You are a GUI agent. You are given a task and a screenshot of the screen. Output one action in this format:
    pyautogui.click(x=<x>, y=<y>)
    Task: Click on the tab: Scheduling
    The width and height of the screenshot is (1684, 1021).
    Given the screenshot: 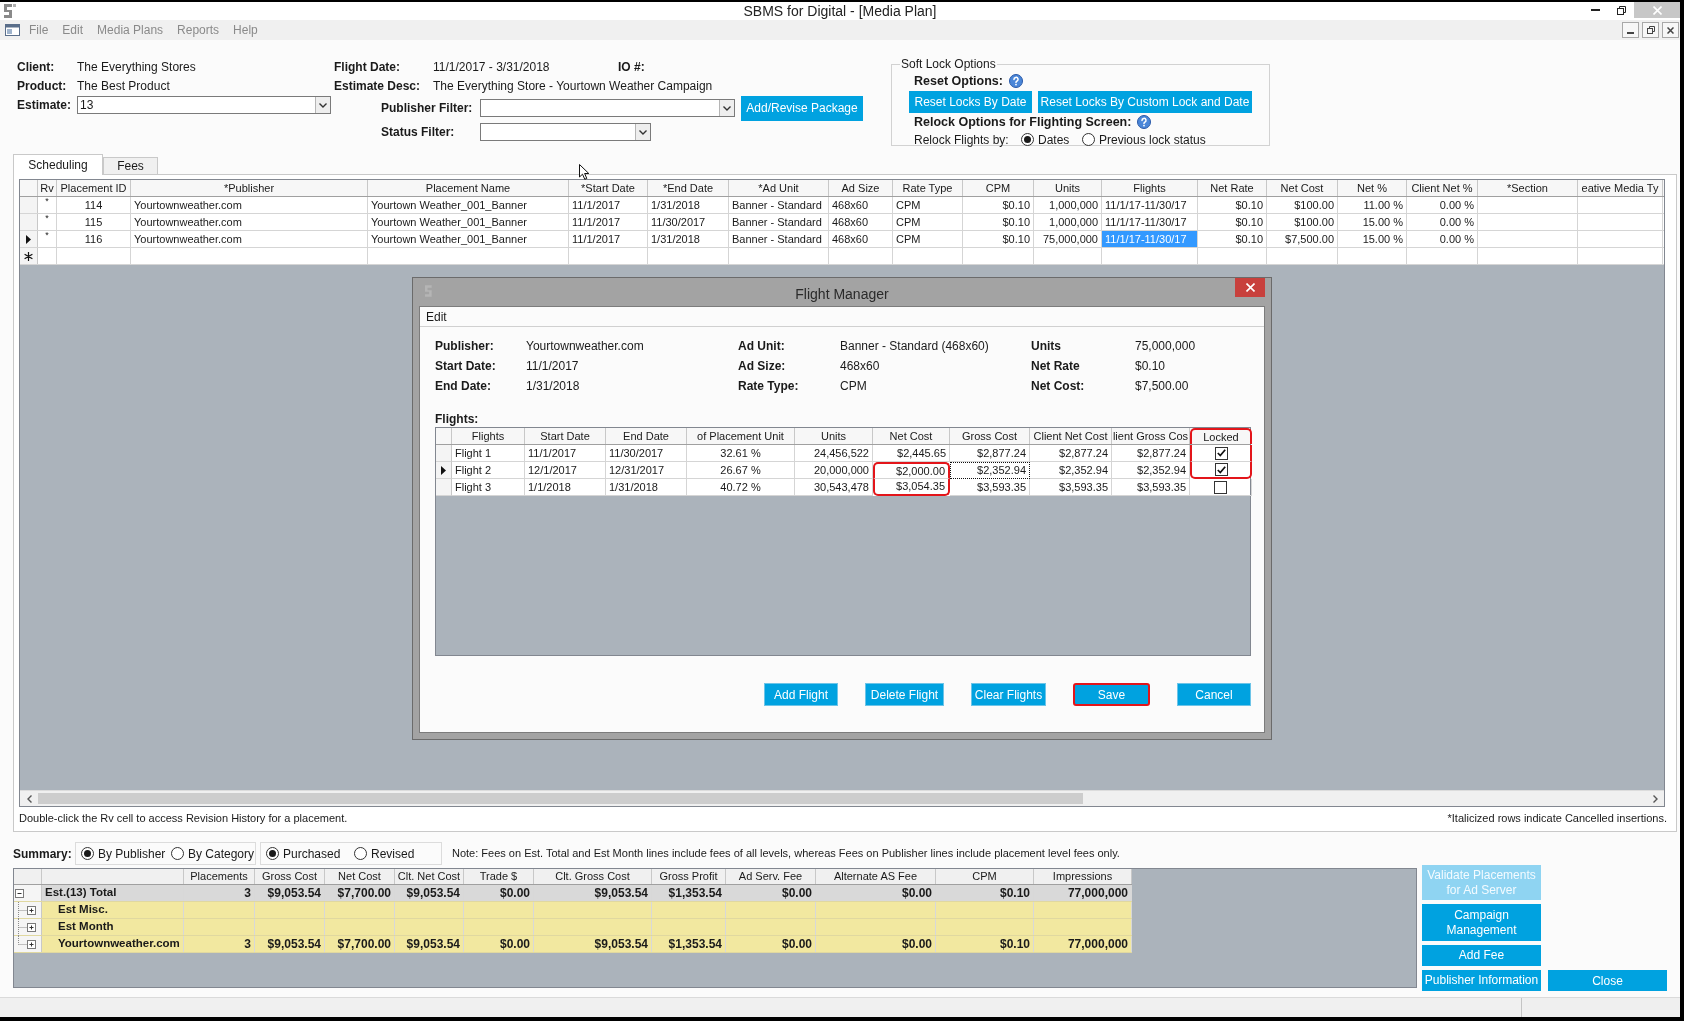 What is the action you would take?
    pyautogui.click(x=58, y=164)
    